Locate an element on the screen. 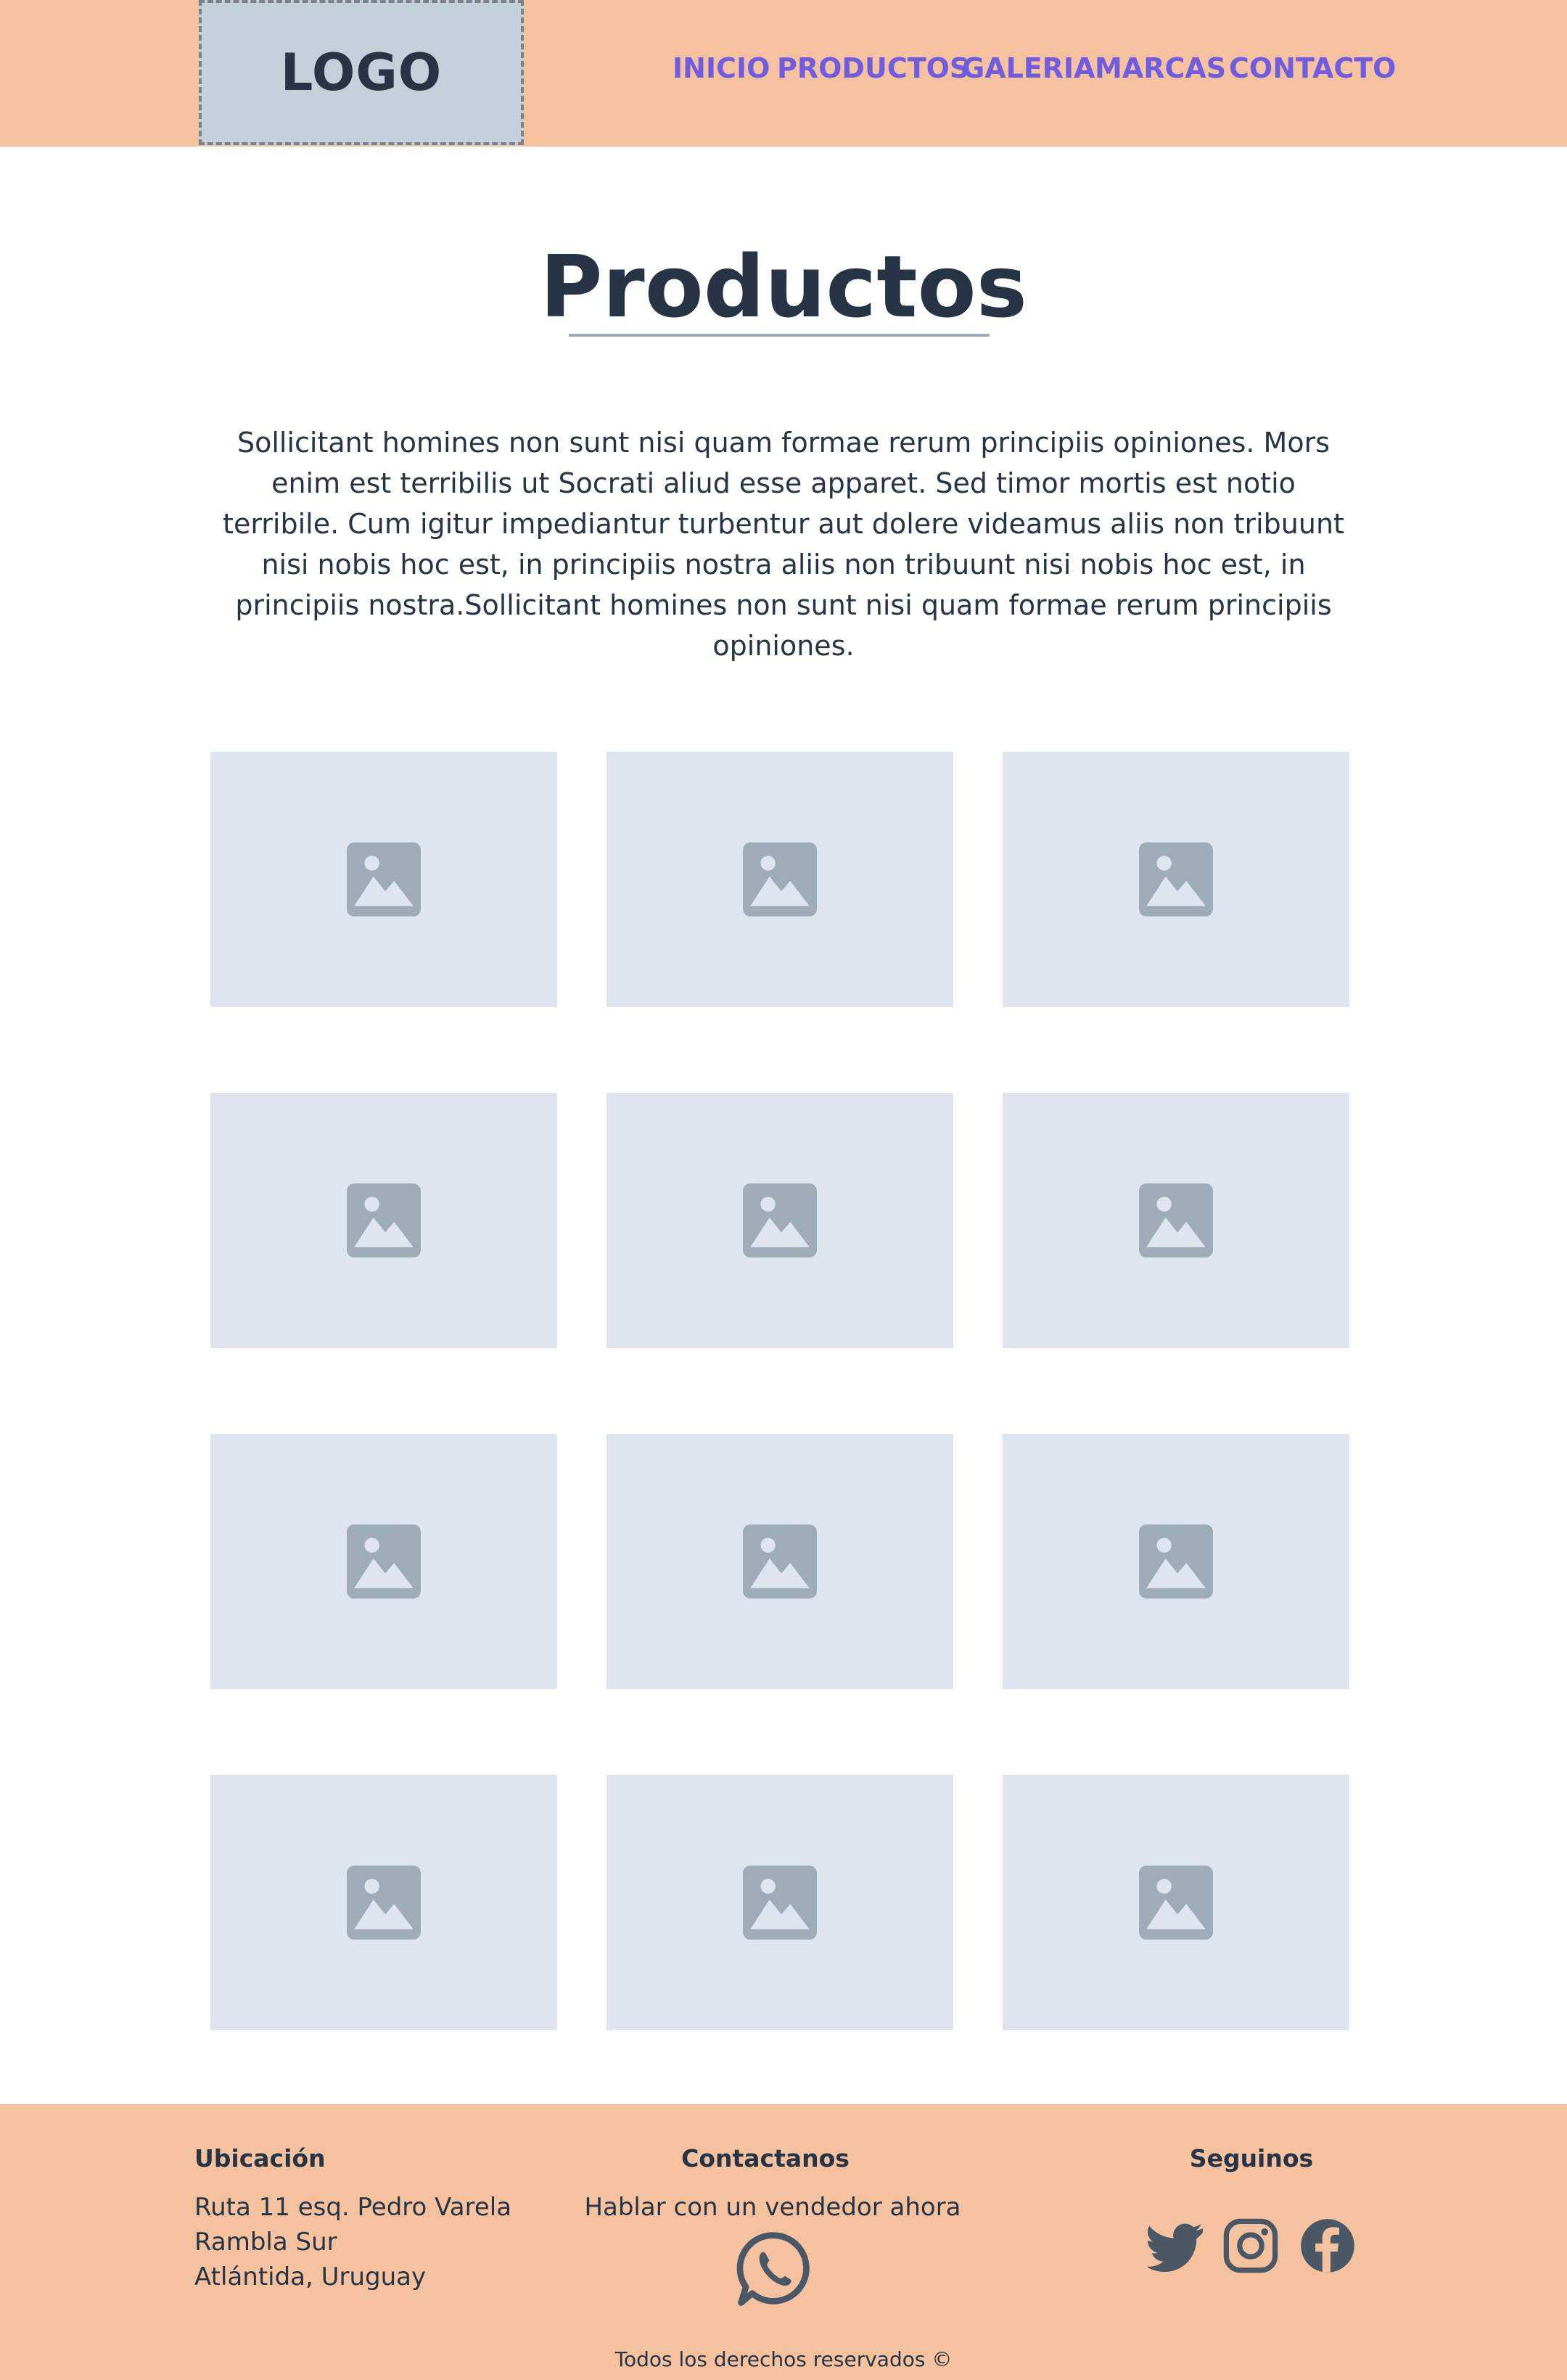 The height and width of the screenshot is (2380, 1567). nav-contacto: CONTACTO is located at coordinates (1313, 68).